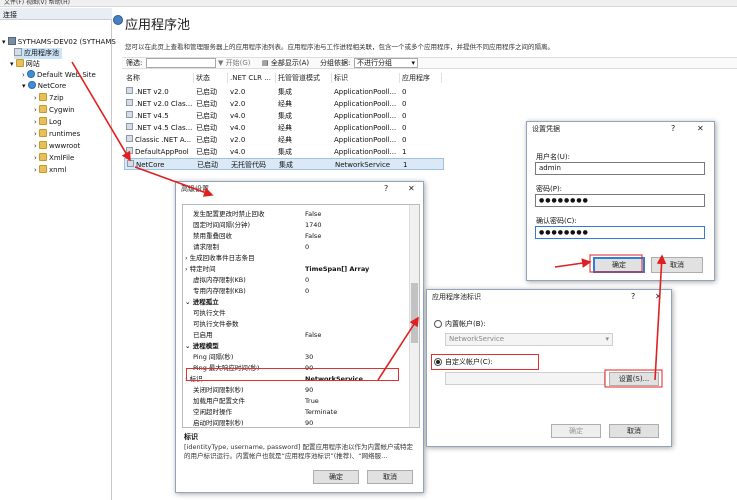 This screenshot has width=737, height=500. What do you see at coordinates (525, 378) in the screenshot?
I see `custom-account-field` at bounding box center [525, 378].